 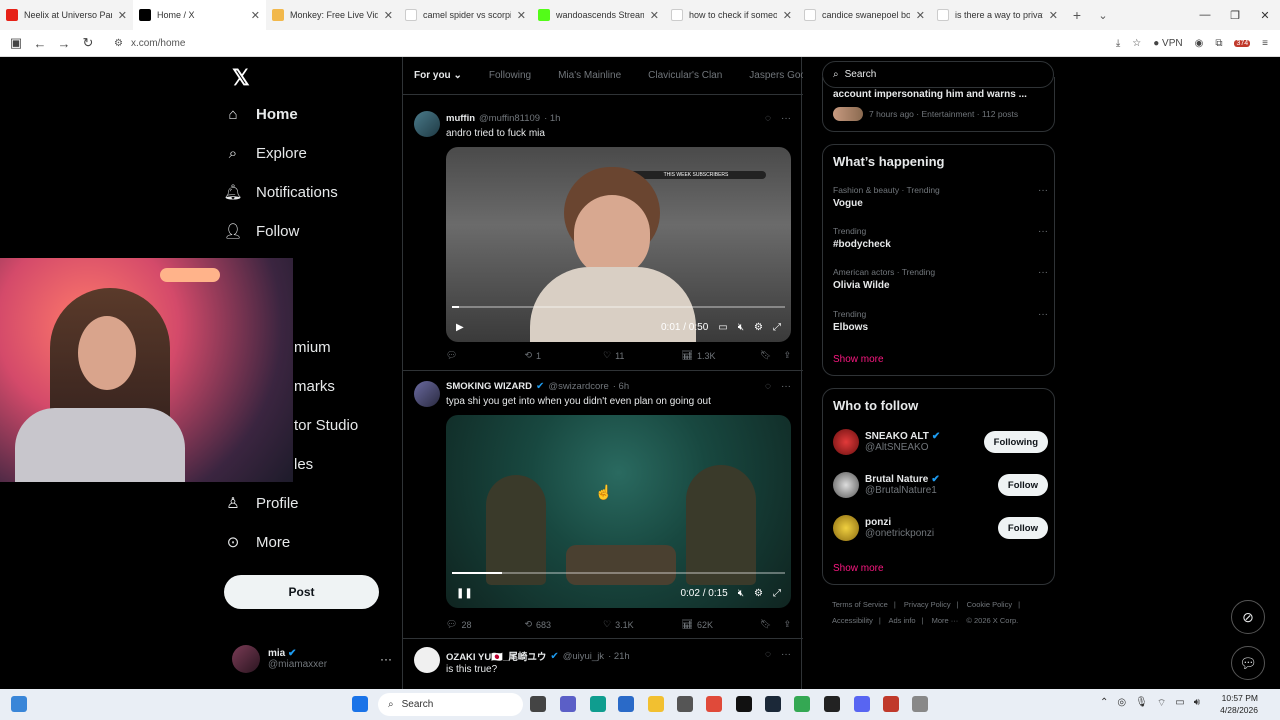 What do you see at coordinates (303, 464) in the screenshot?
I see `nav-item-articles: les` at bounding box center [303, 464].